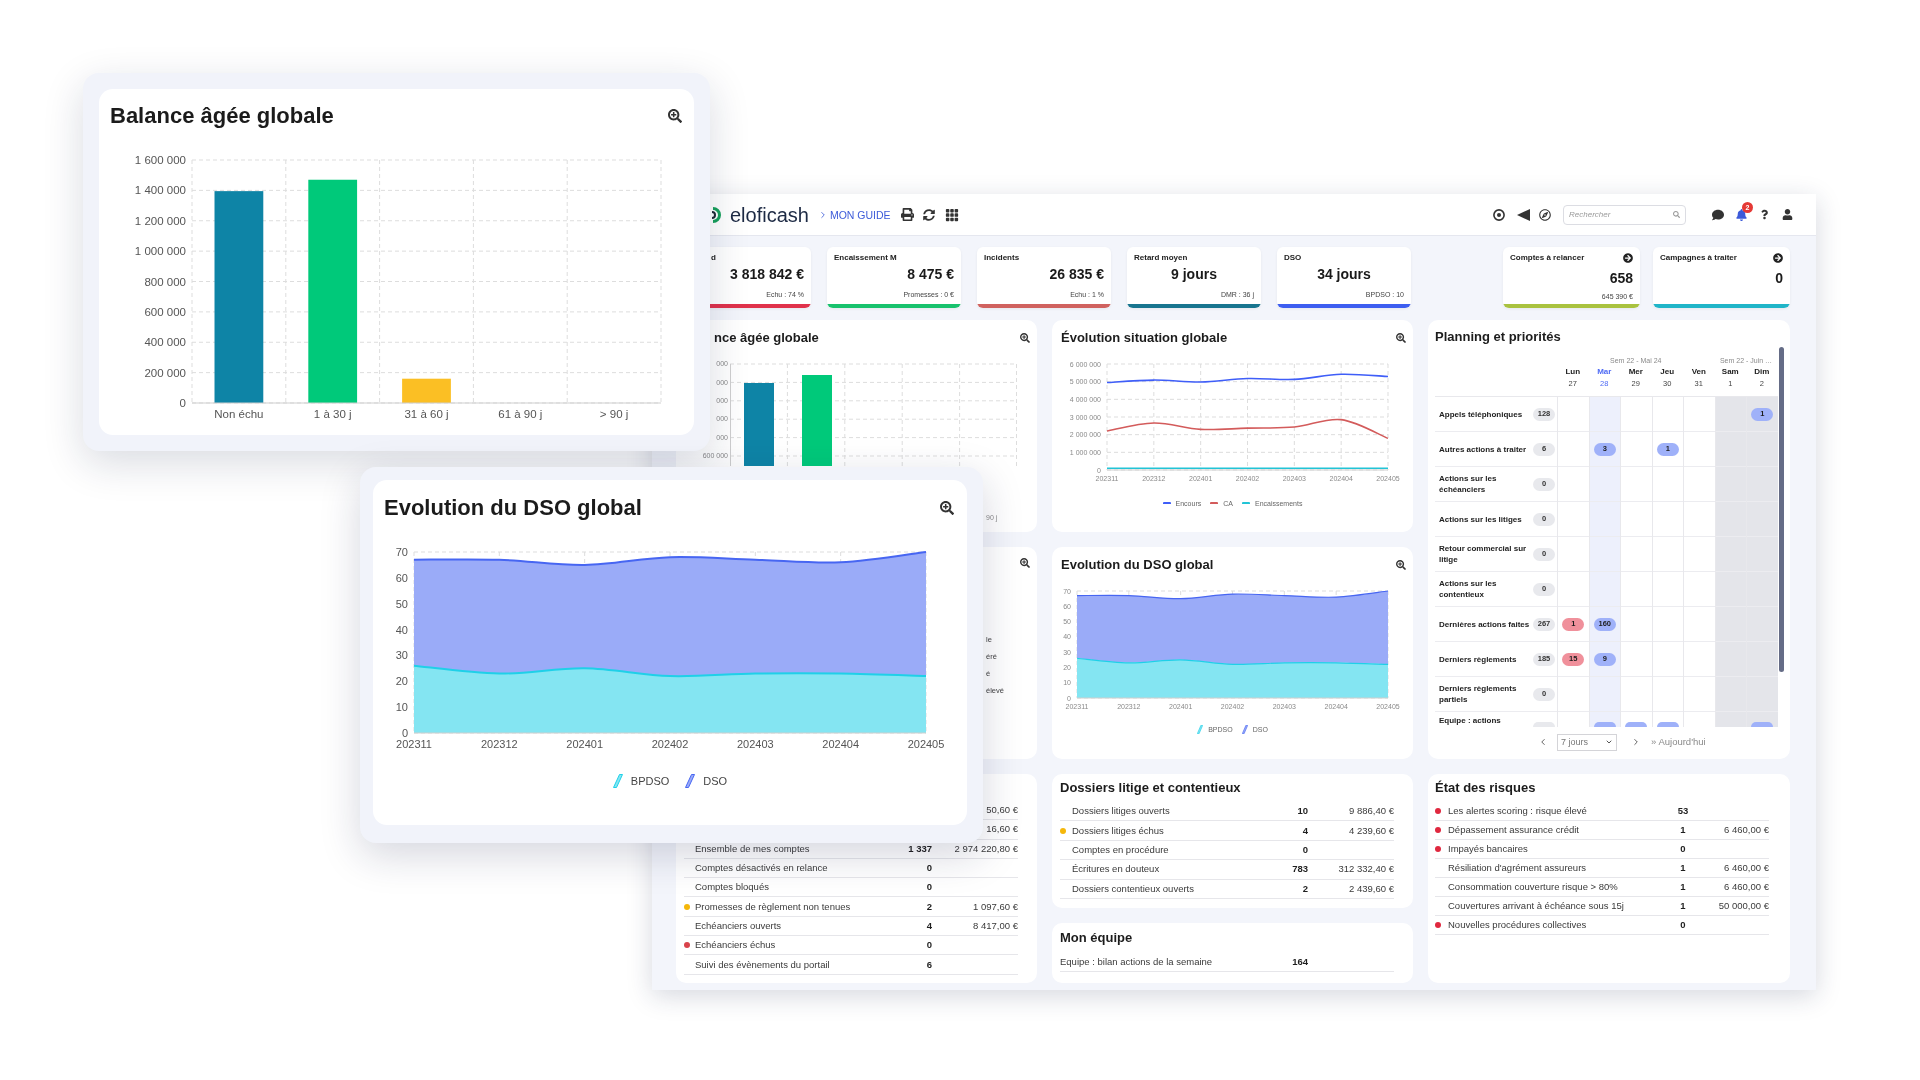  What do you see at coordinates (762, 964) in the screenshot?
I see `row-label: Suivi des évènements du portail` at bounding box center [762, 964].